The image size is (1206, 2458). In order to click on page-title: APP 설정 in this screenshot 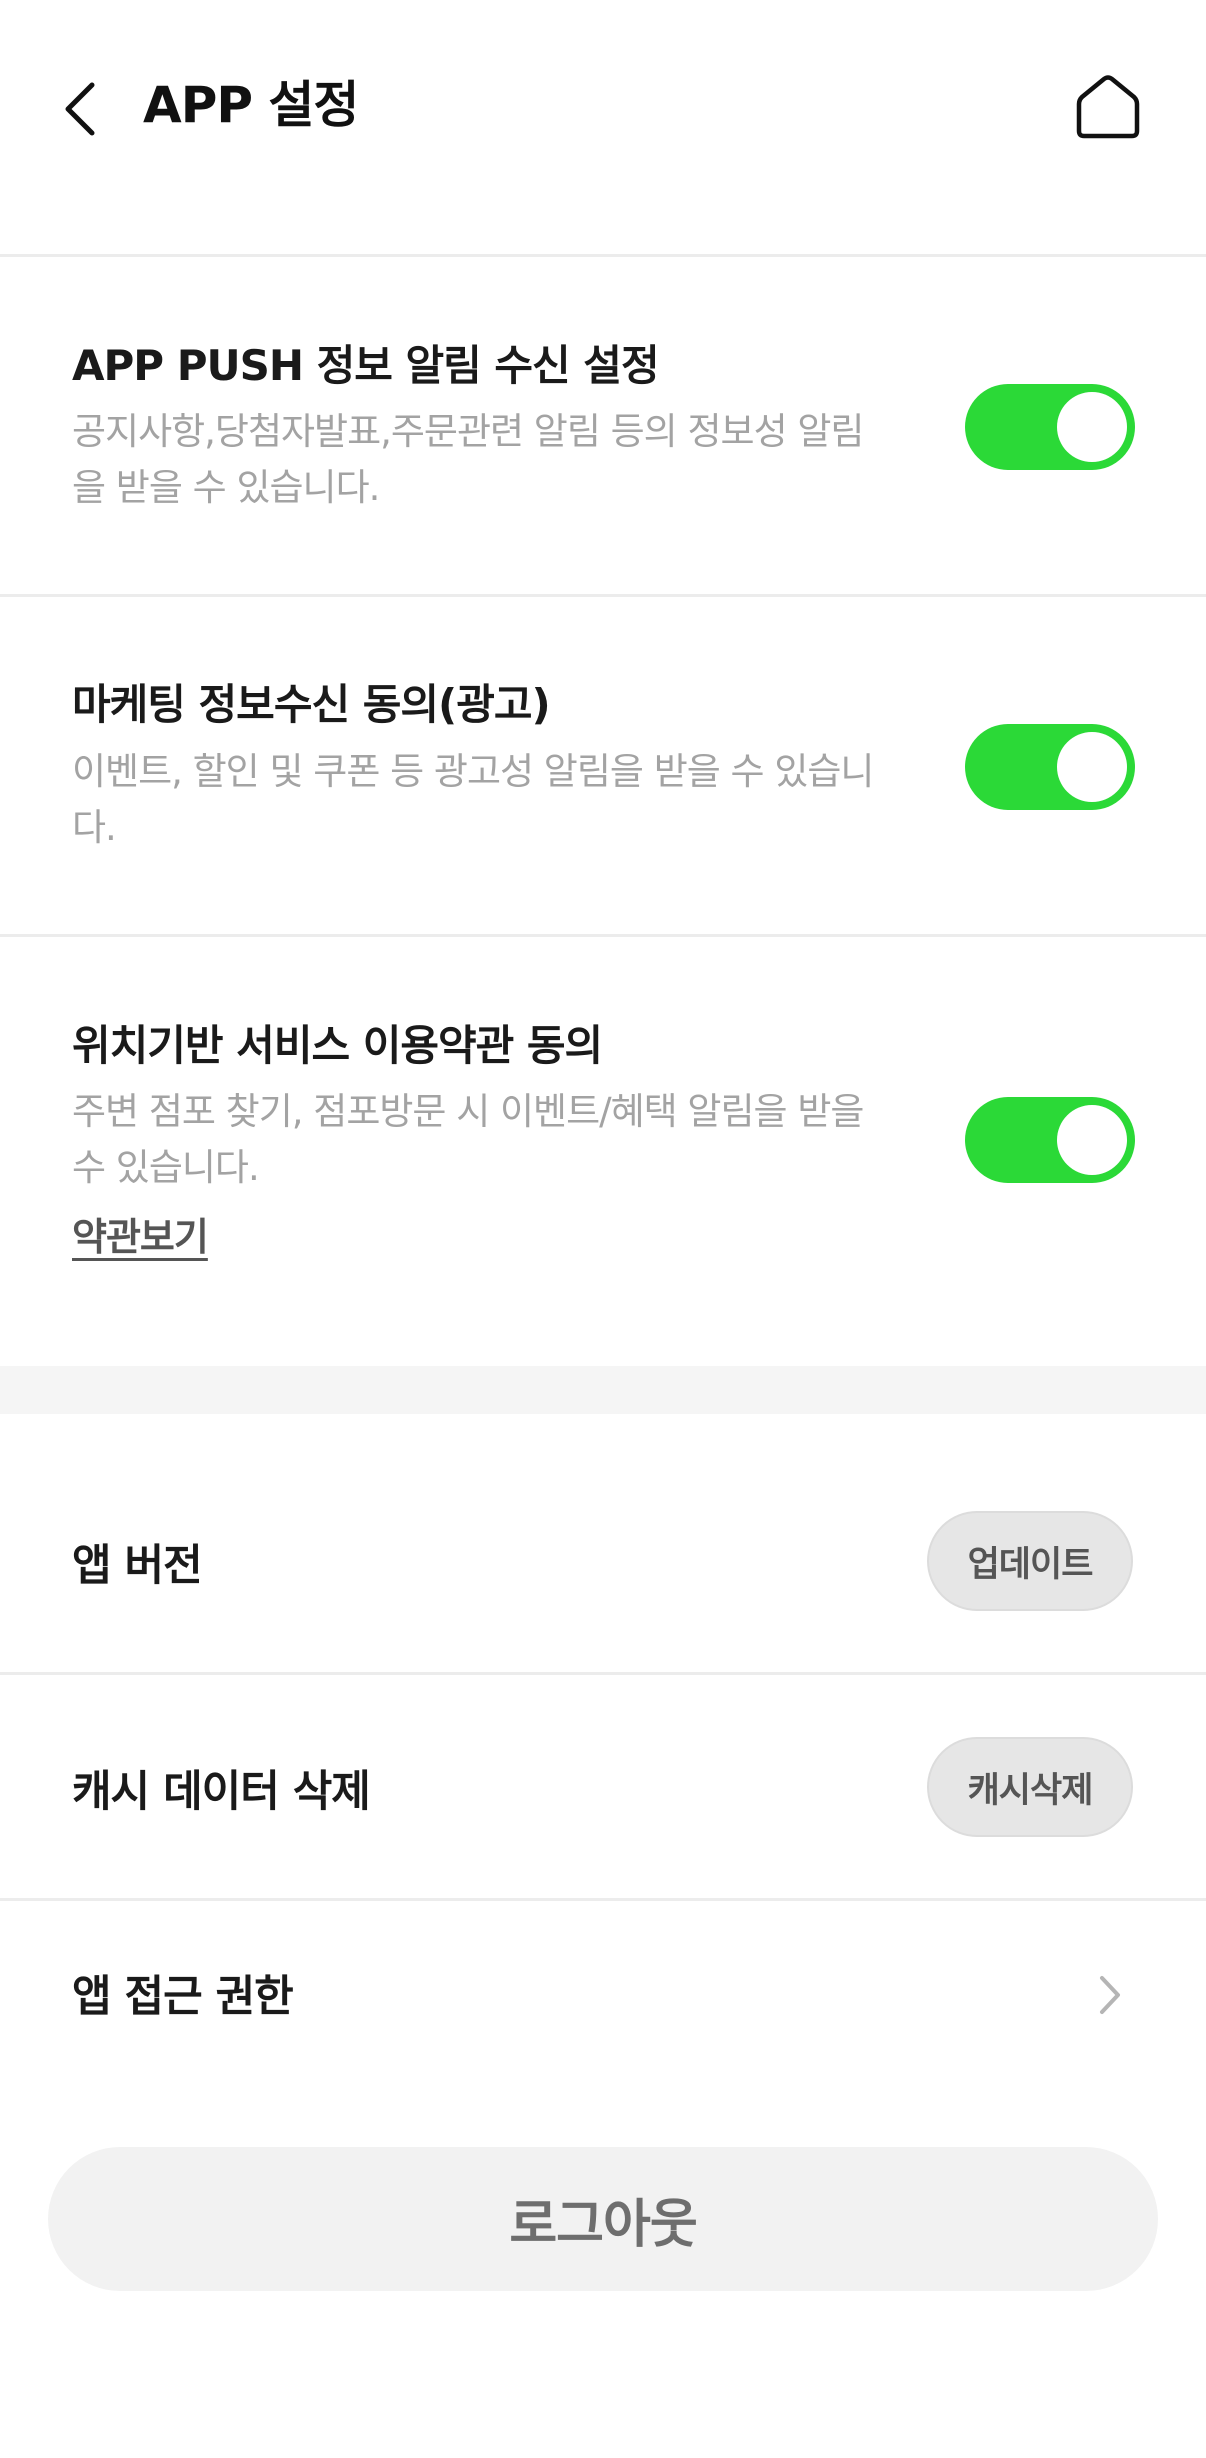, I will do `click(251, 105)`.